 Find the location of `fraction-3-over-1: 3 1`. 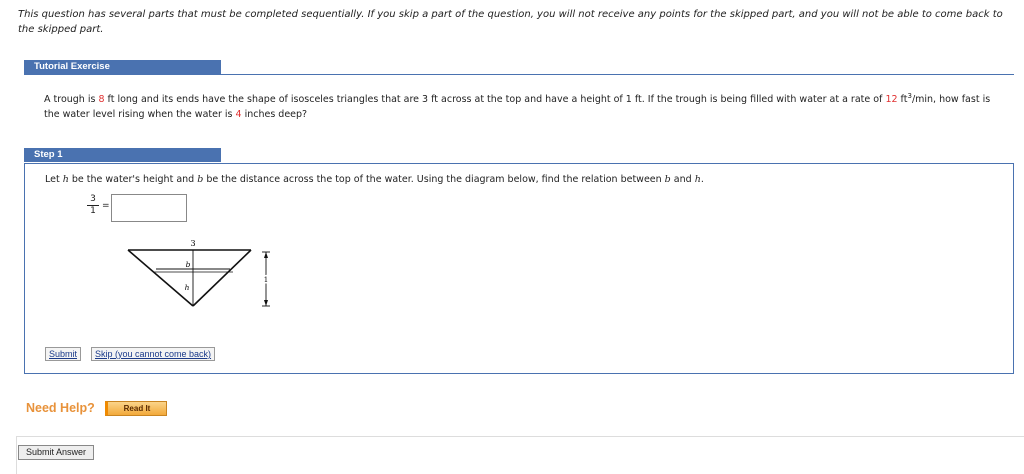

fraction-3-over-1: 3 1 is located at coordinates (93, 205).